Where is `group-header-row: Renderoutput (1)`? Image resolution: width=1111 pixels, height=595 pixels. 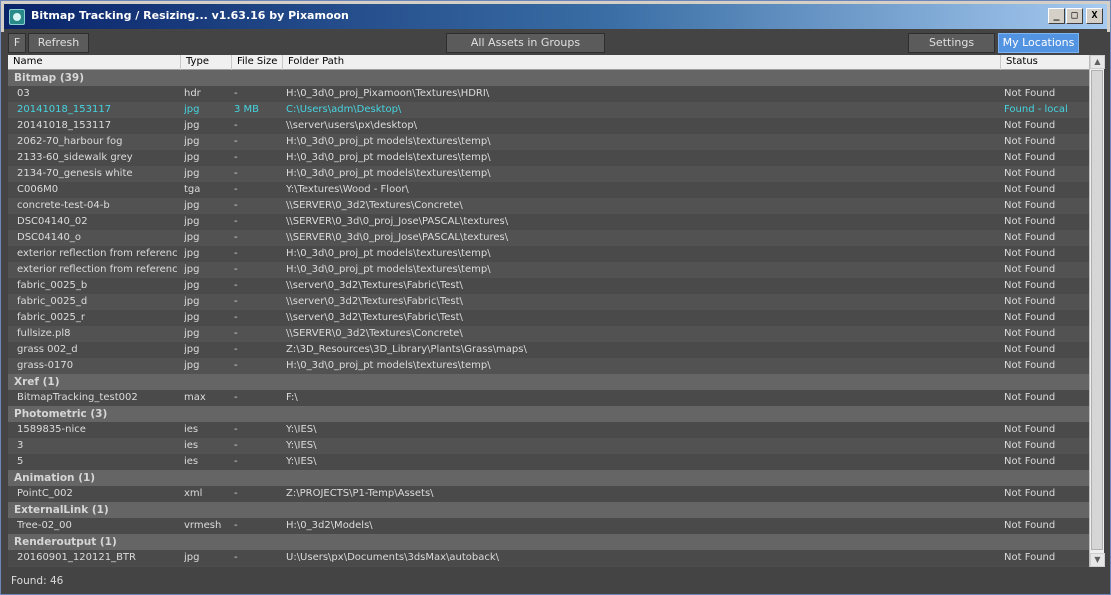 group-header-row: Renderoutput (1) is located at coordinates (548, 542).